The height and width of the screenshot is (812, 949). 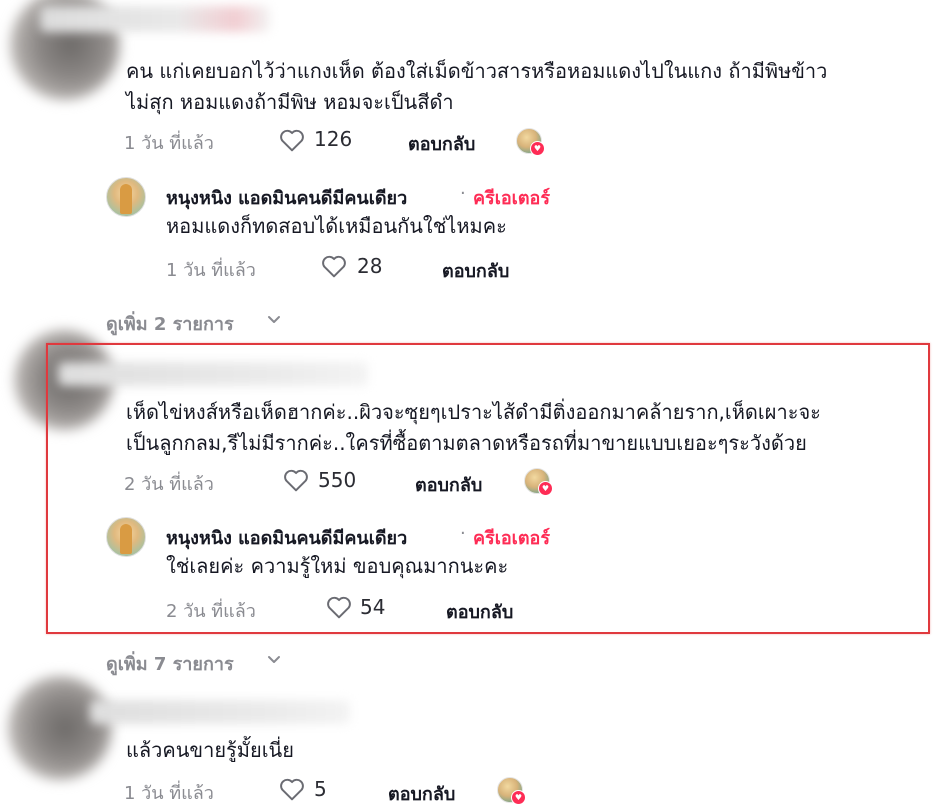 What do you see at coordinates (290, 102) in the screenshot?
I see `comment-text-line: ไม่สุก หอมแดงถ้ามีพิษ หอมจะเป็นสีดำ` at bounding box center [290, 102].